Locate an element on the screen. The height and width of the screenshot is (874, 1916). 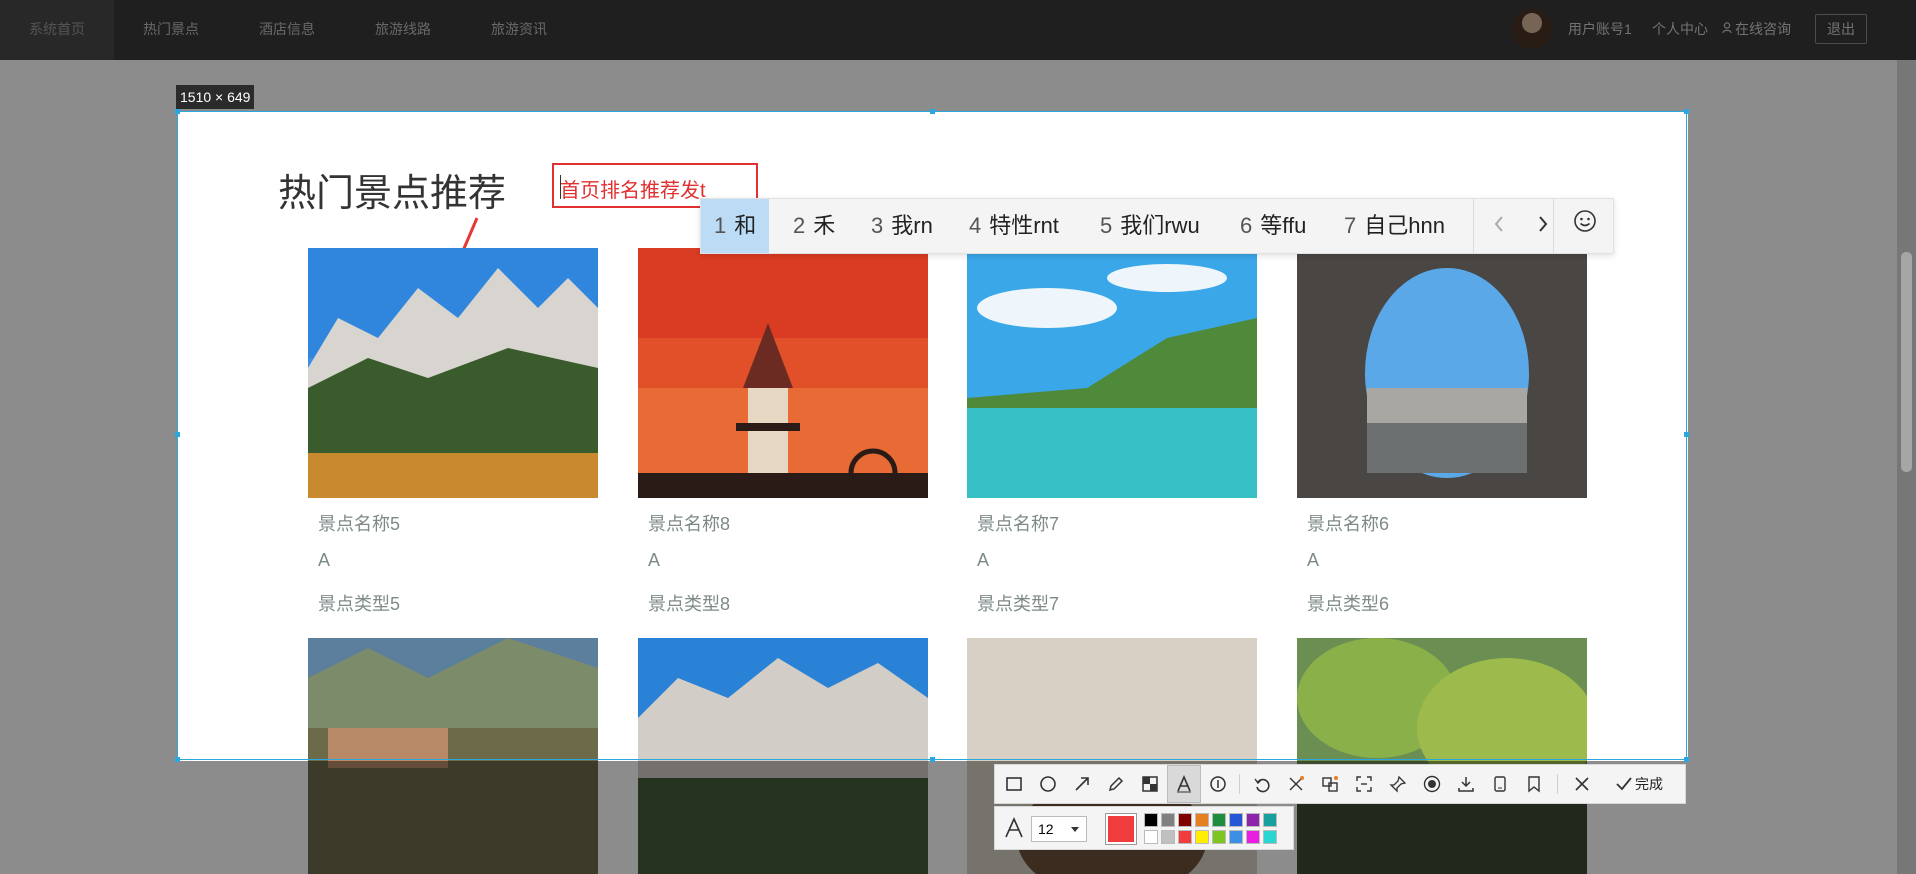
long-screenshot-icon is located at coordinates (1296, 784).